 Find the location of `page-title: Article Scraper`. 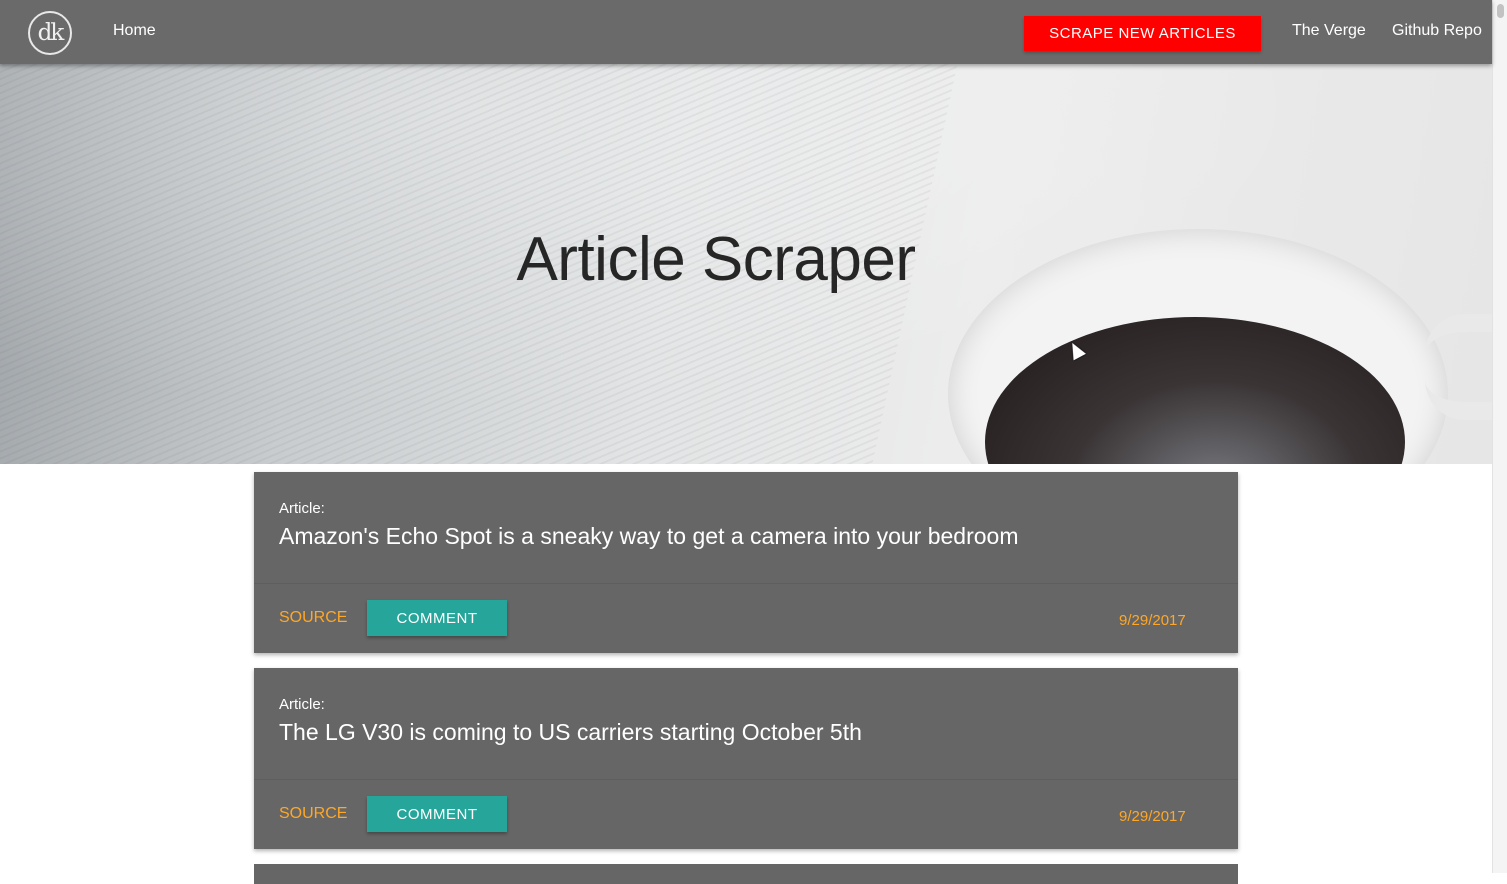

page-title: Article Scraper is located at coordinates (716, 259).